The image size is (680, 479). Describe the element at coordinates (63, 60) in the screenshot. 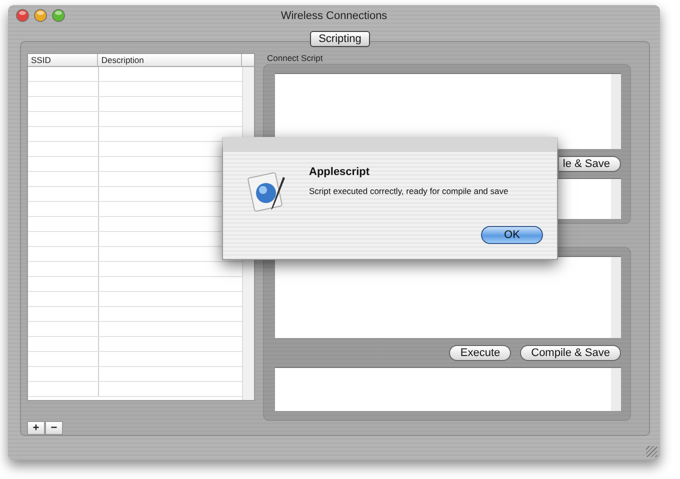

I see `column-header: SSID` at that location.